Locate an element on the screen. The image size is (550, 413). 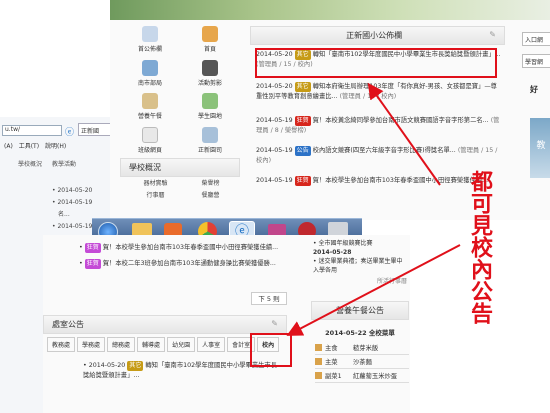
annotation-text: 都可見校內公告 is located at coordinates (480, 247).